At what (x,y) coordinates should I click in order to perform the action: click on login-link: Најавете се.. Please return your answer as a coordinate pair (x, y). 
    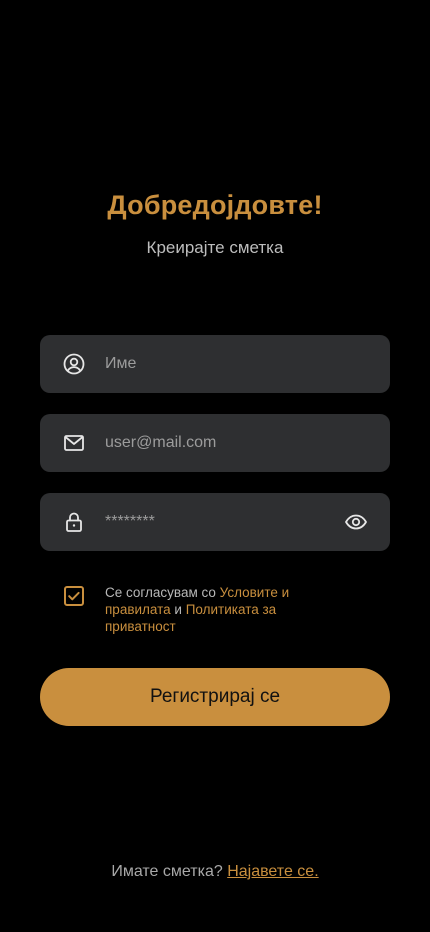
    Looking at the image, I should click on (272, 871).